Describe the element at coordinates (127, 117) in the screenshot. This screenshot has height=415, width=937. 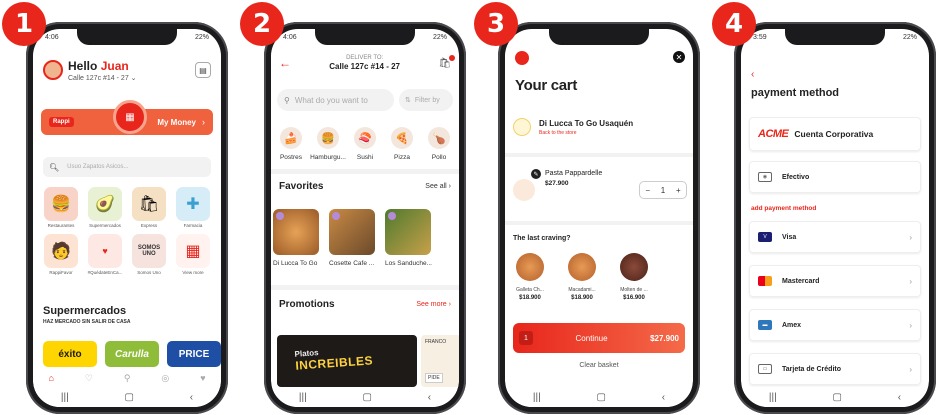
I see `my-money-banner: Rappi ▦ My Money ›` at that location.